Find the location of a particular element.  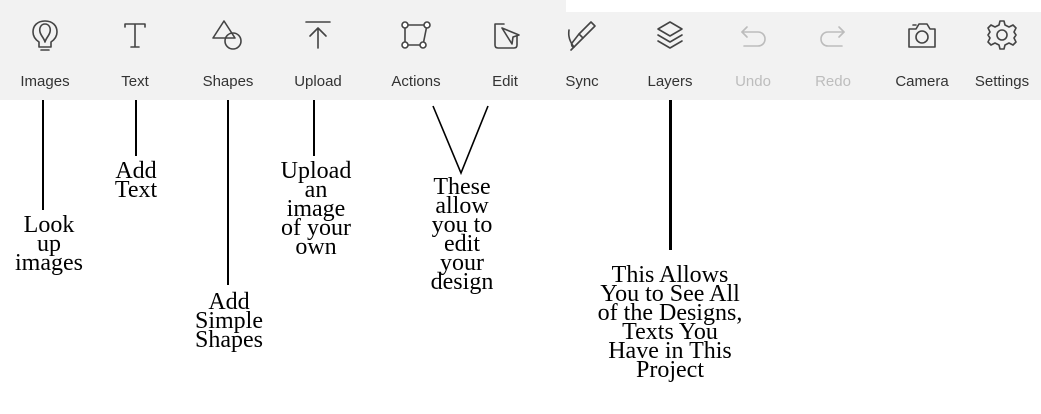

shapes-label: Shapes is located at coordinates (228, 81).